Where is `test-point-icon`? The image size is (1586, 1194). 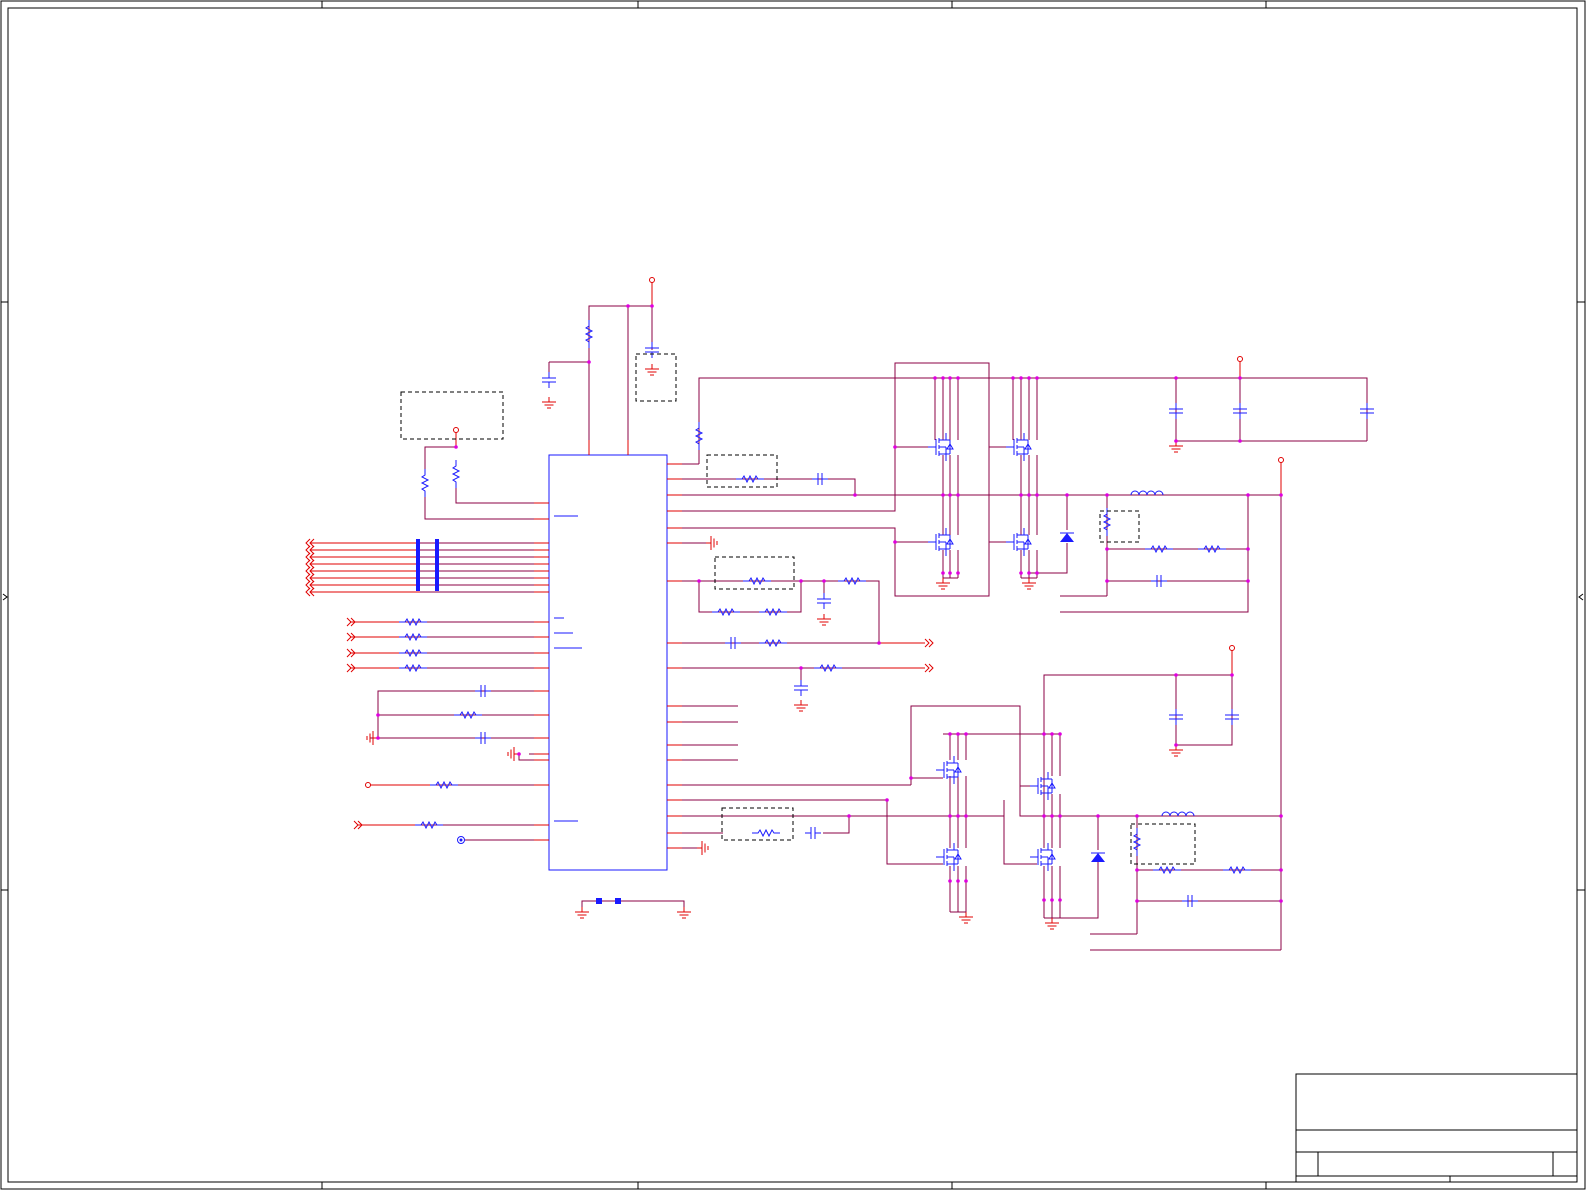 test-point-icon is located at coordinates (461, 840).